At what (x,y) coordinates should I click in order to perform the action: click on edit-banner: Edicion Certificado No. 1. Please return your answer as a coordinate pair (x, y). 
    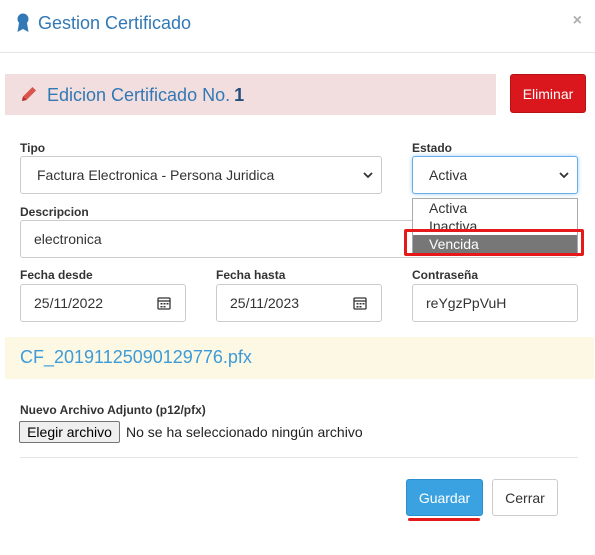
    Looking at the image, I should click on (250, 94).